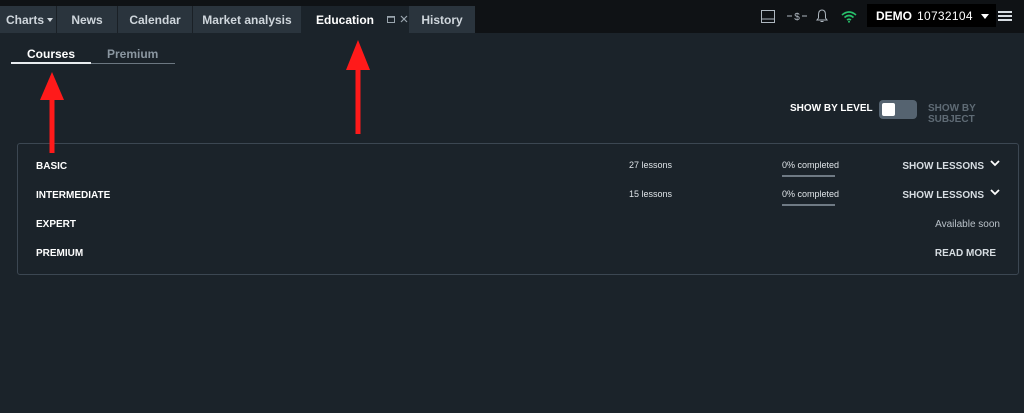  What do you see at coordinates (943, 195) in the screenshot?
I see `show-lessons-button-intermediate: SHOW LESSONS` at bounding box center [943, 195].